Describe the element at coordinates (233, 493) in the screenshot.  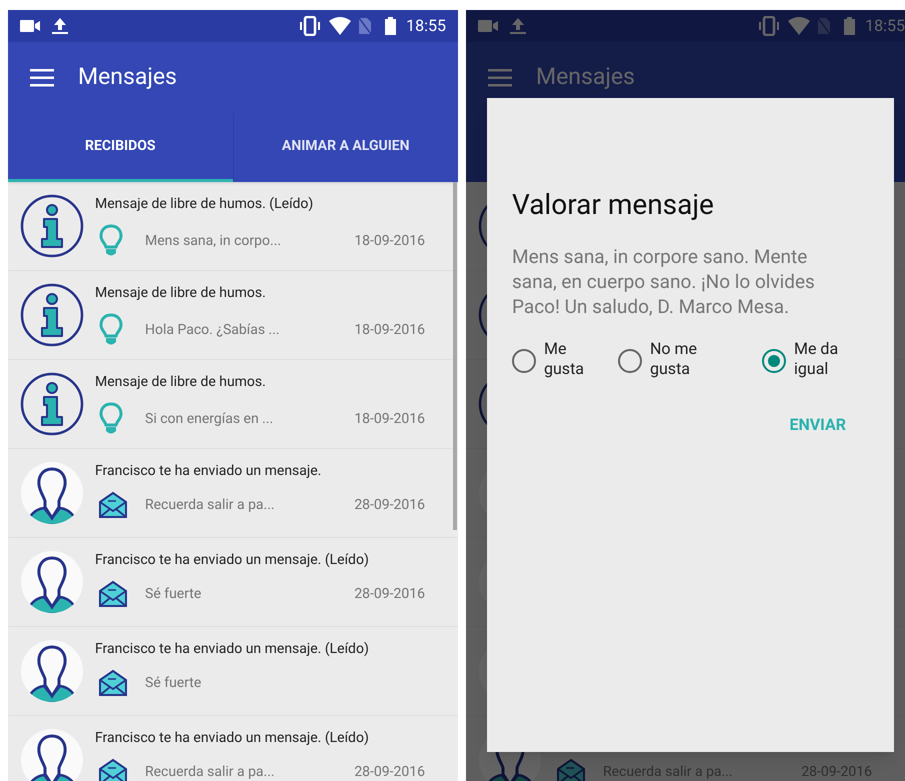
I see `list-item: Francisco te ha enviado un mensaje. Recuerda salir a pa... 28-09-2016` at that location.